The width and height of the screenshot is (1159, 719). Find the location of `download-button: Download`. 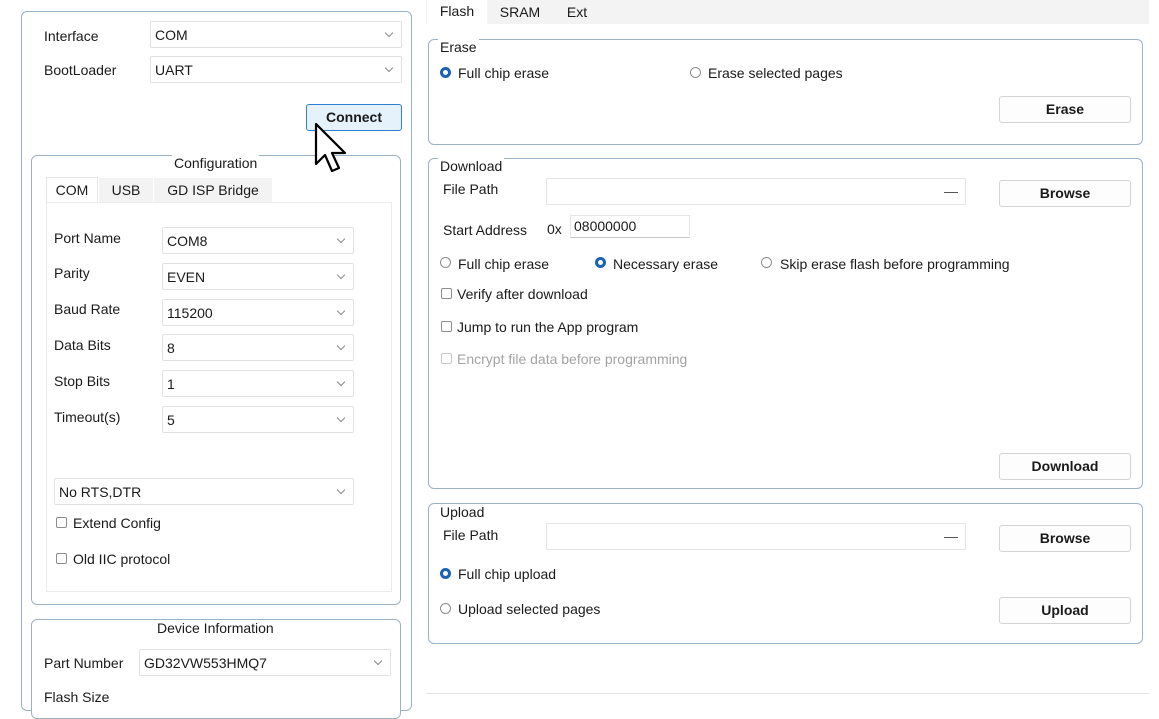

download-button: Download is located at coordinates (1065, 466).